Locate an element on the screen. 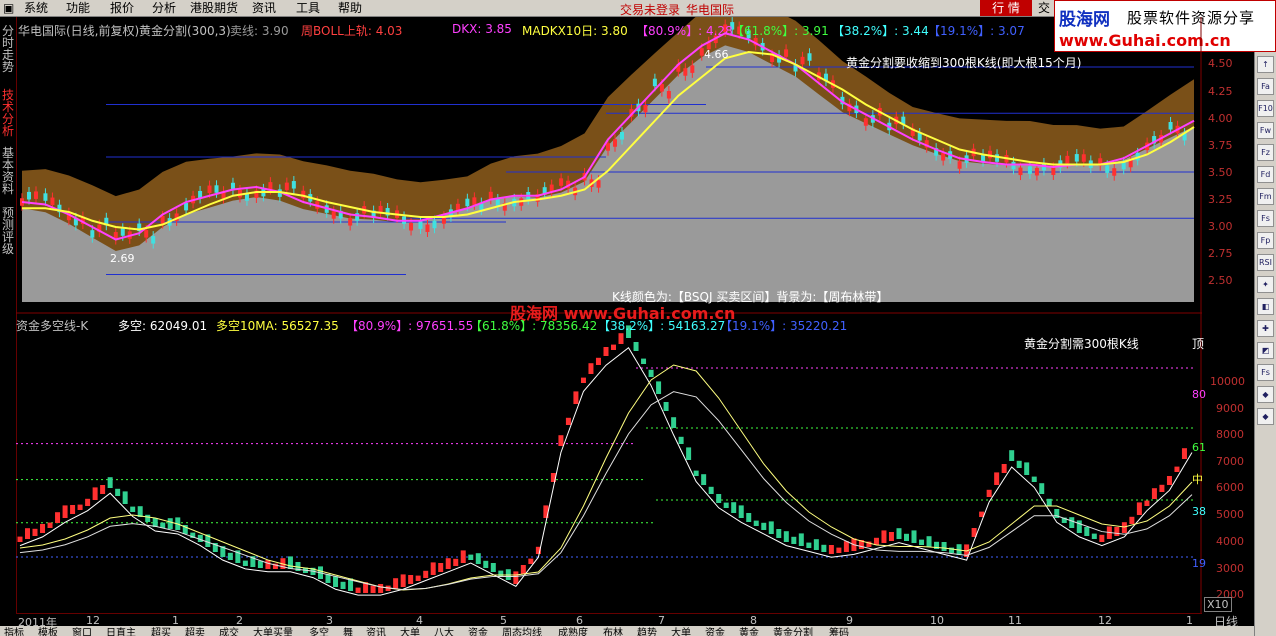 Image resolution: width=1276 pixels, height=636 pixels. lower-top-mark: 顶 is located at coordinates (1198, 344).